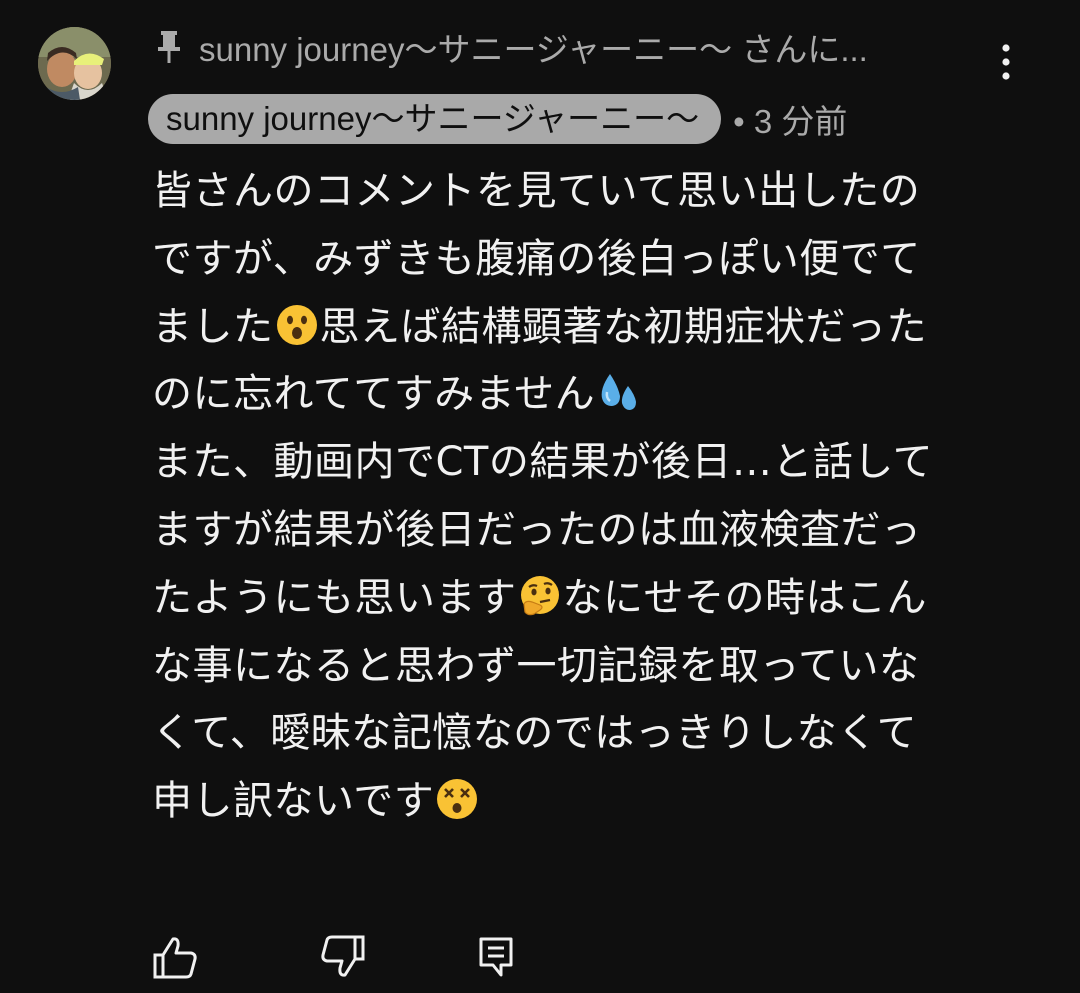 The height and width of the screenshot is (993, 1080). I want to click on thinking-face-emoji-icon, so click(539, 595).